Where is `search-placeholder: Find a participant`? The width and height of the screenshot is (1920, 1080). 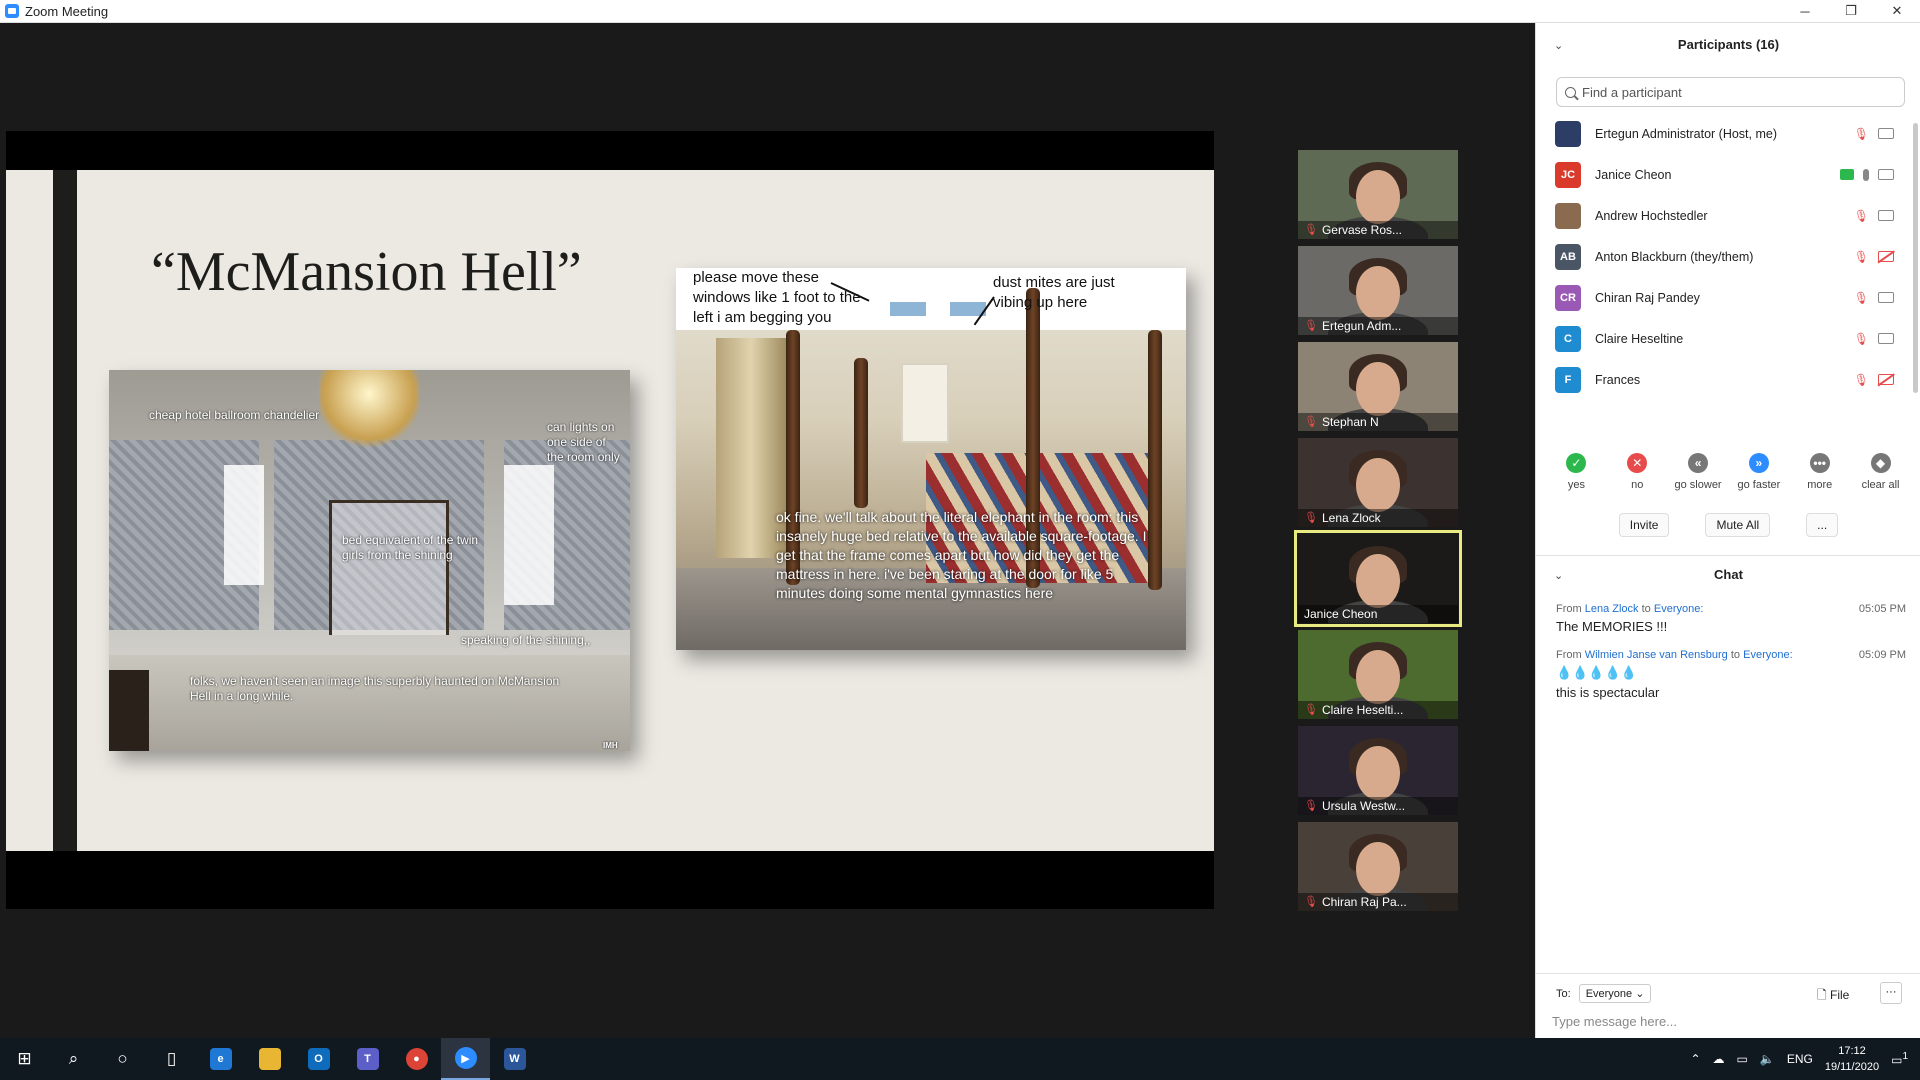 search-placeholder: Find a participant is located at coordinates (1632, 92).